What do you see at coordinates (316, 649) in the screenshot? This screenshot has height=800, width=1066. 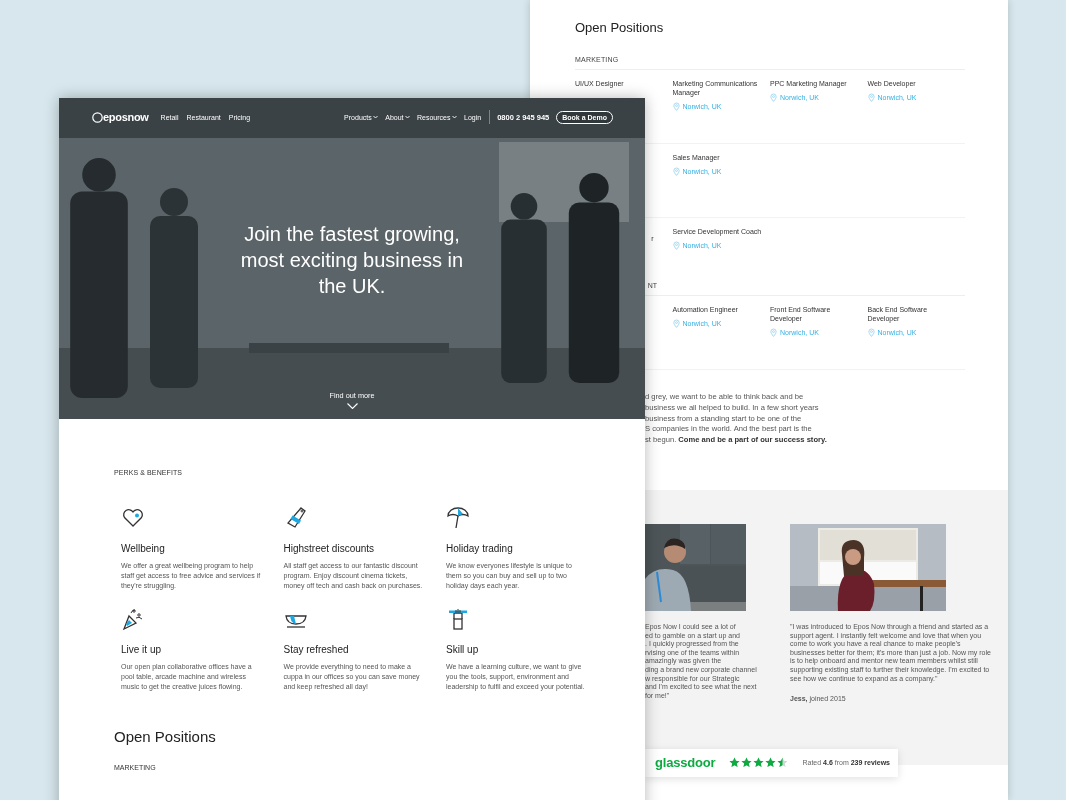 I see `perk-title: Stay refreshed` at bounding box center [316, 649].